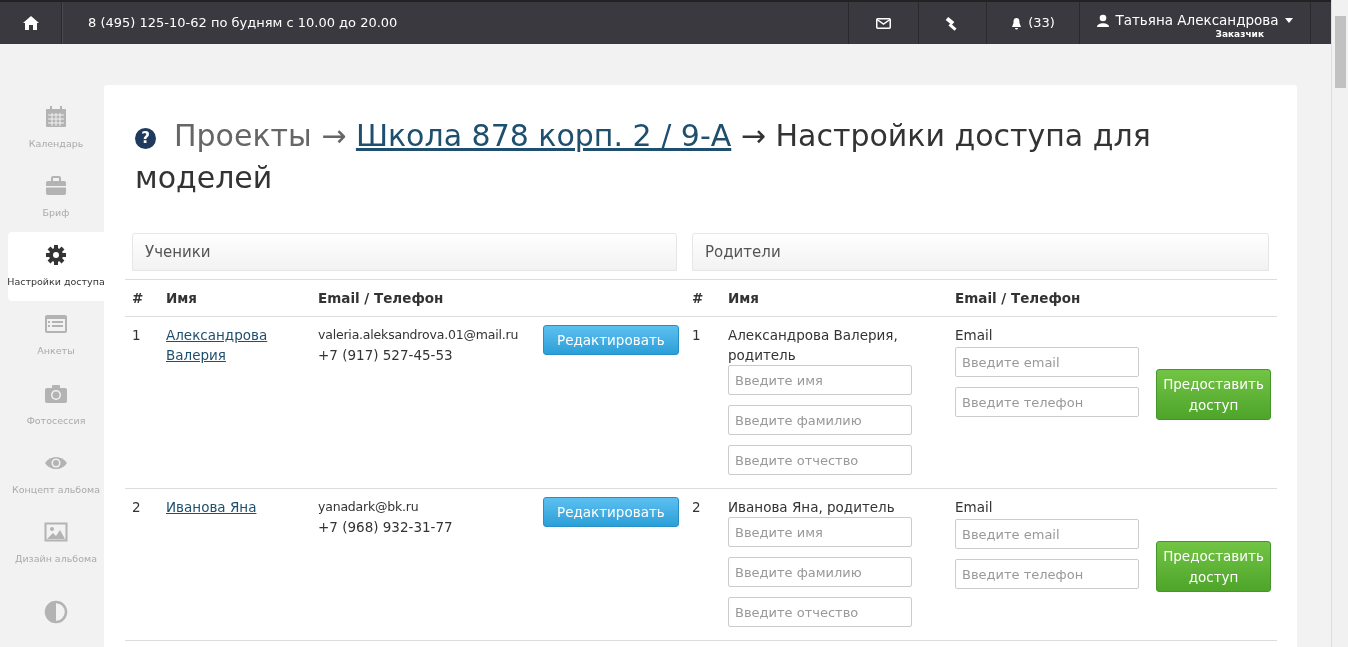 This screenshot has height=647, width=1348. What do you see at coordinates (1103, 20) in the screenshot?
I see `user-icon` at bounding box center [1103, 20].